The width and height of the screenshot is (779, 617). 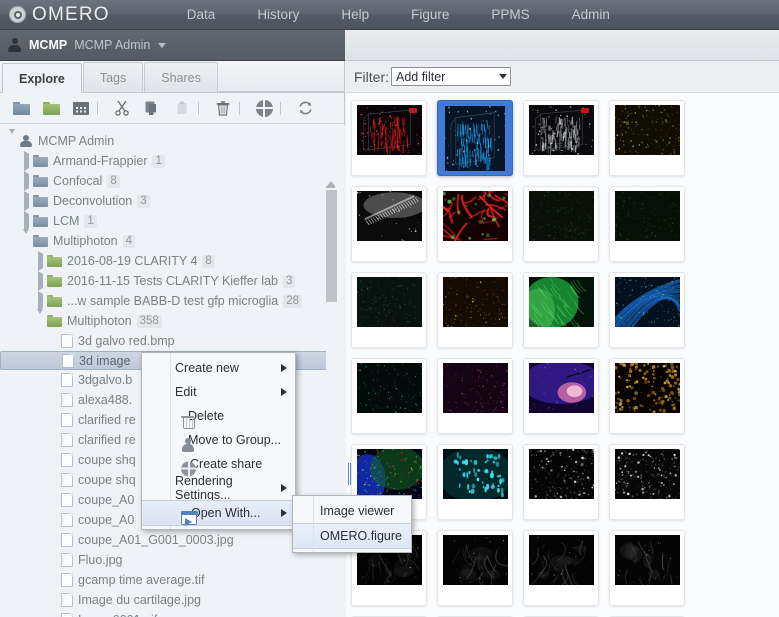 What do you see at coordinates (172, 261) in the screenshot?
I see `tree-item: 2016-08-19 CLARITY 4 8` at bounding box center [172, 261].